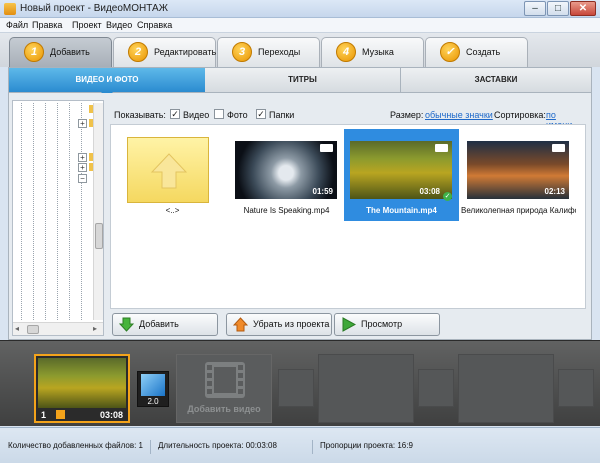 This screenshot has width=600, height=463. What do you see at coordinates (237, 115) in the screenshot?
I see `photo-checkbox-label: Фото` at bounding box center [237, 115].